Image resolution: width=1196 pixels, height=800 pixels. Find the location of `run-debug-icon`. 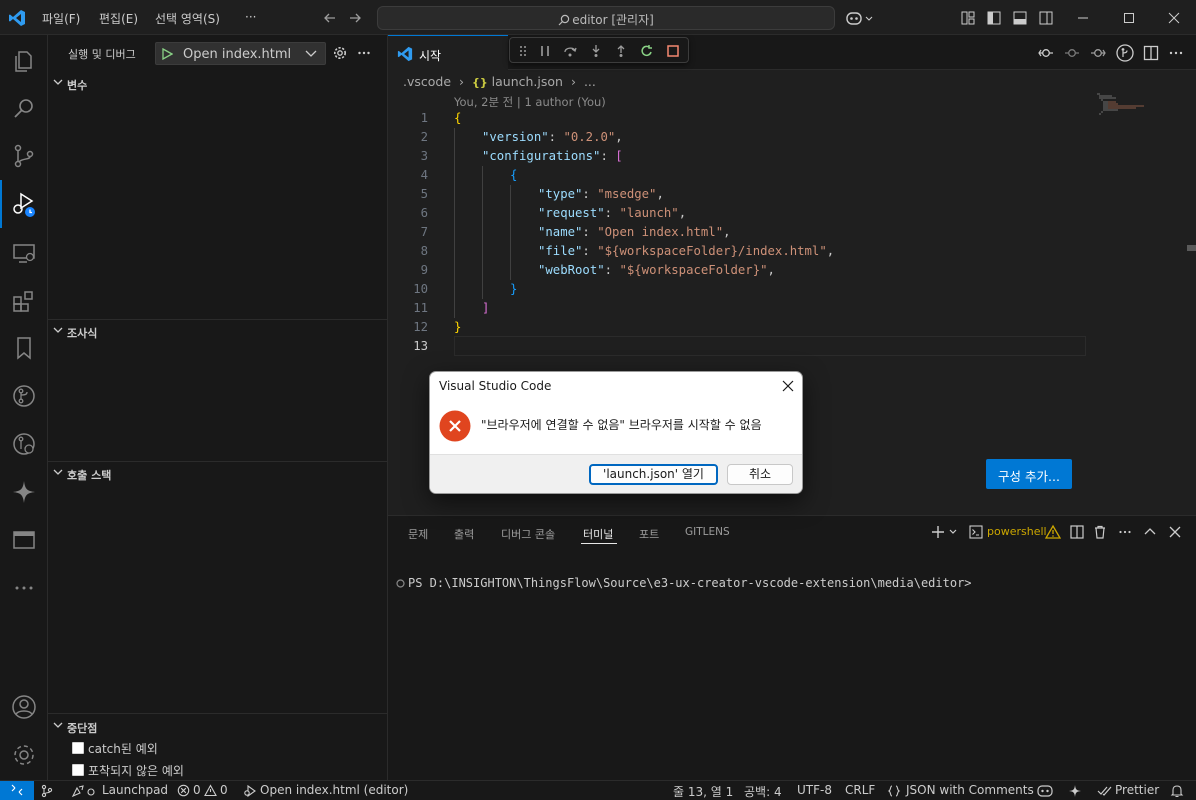

run-debug-icon is located at coordinates (24, 204).